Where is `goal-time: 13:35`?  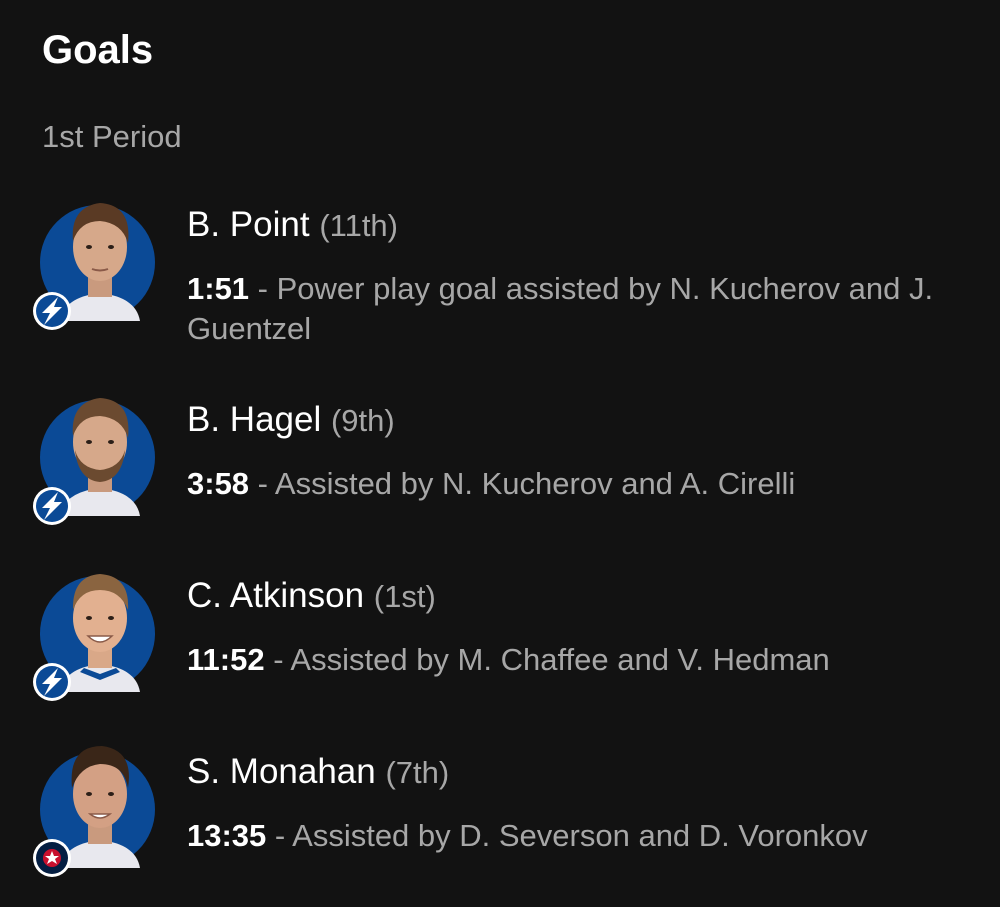 goal-time: 13:35 is located at coordinates (227, 835).